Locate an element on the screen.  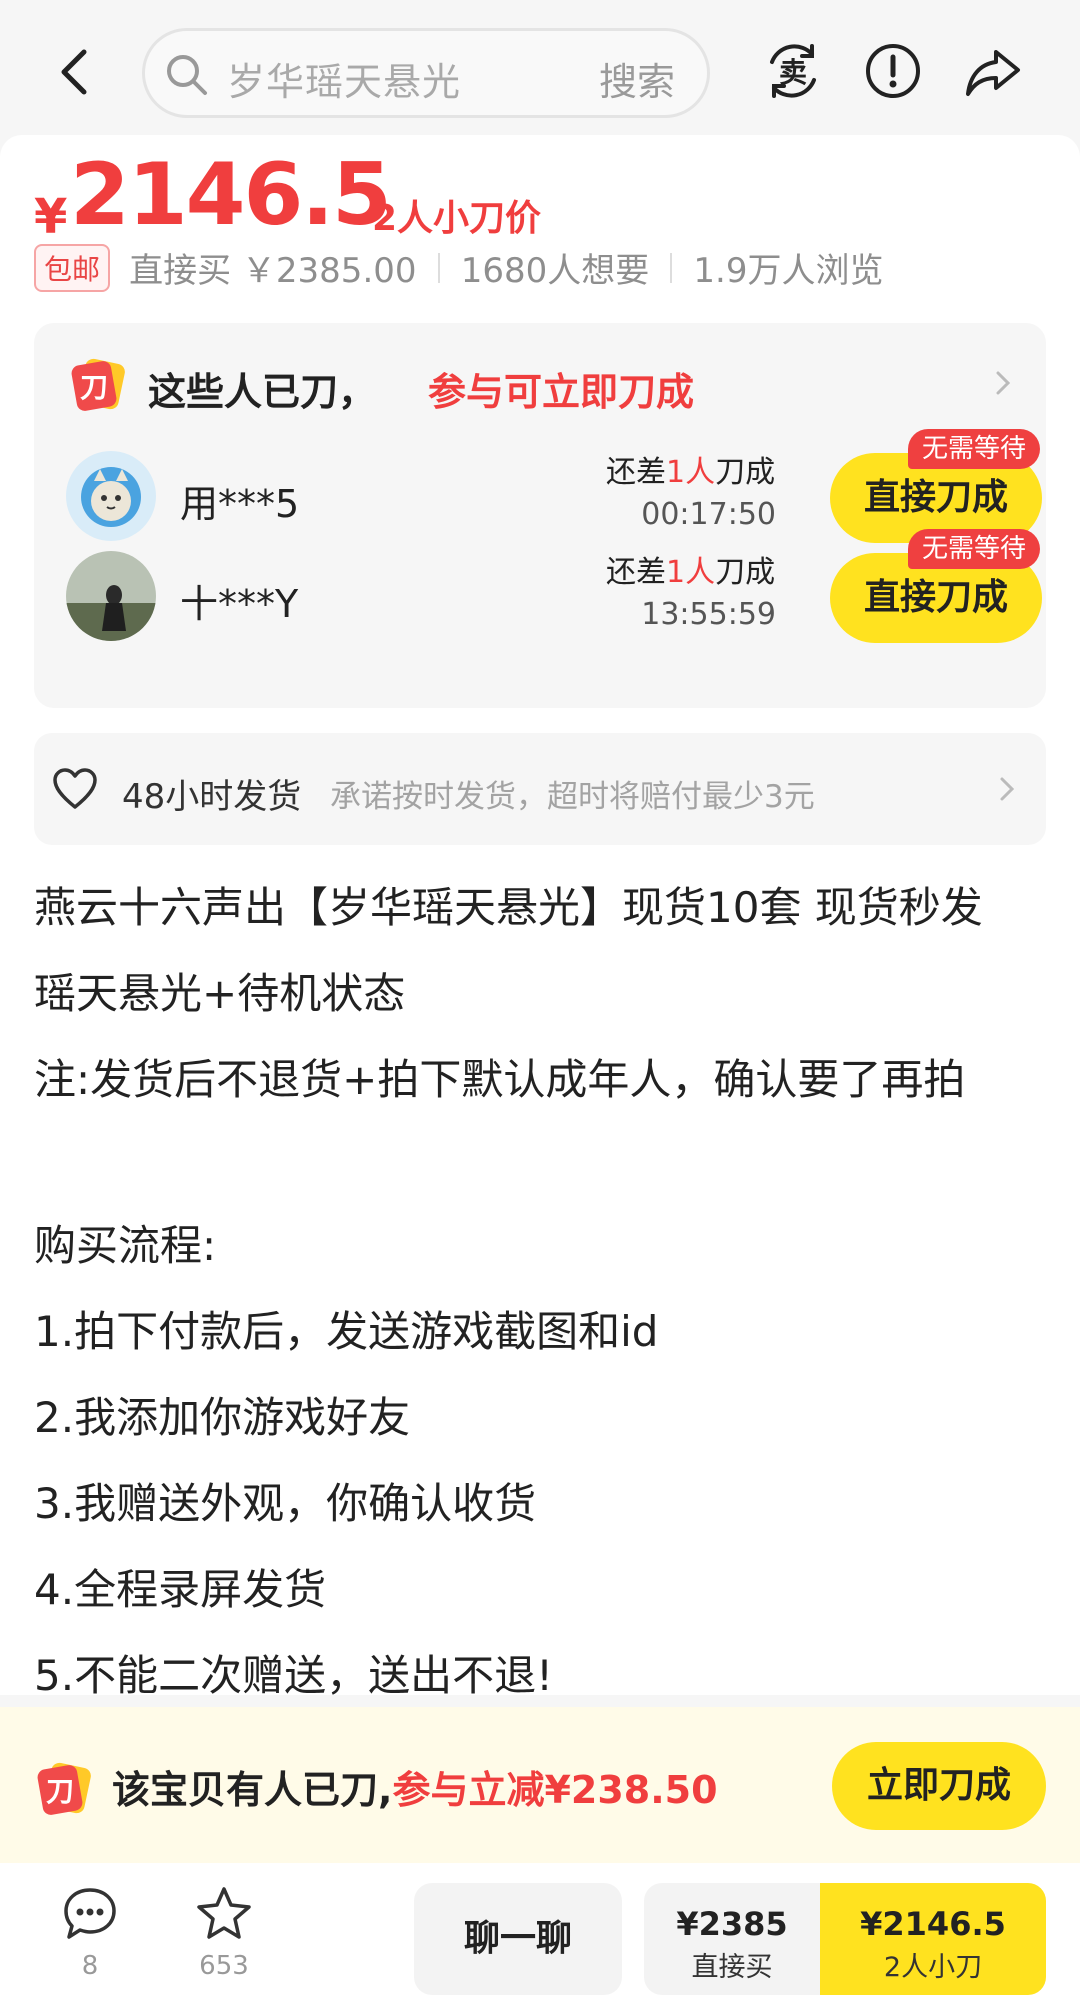
bargain-buy-button: ¥2146.5 2人小刀 is located at coordinates (933, 1939).